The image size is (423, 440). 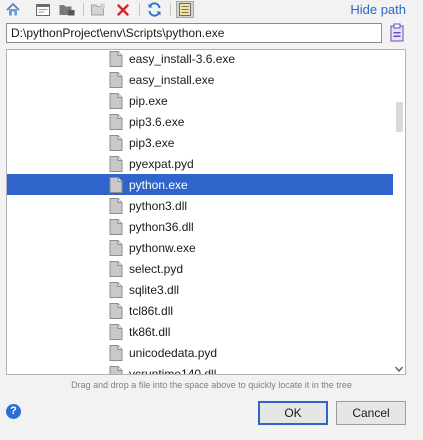 What do you see at coordinates (13, 411) in the screenshot?
I see `help-icon: ?` at bounding box center [13, 411].